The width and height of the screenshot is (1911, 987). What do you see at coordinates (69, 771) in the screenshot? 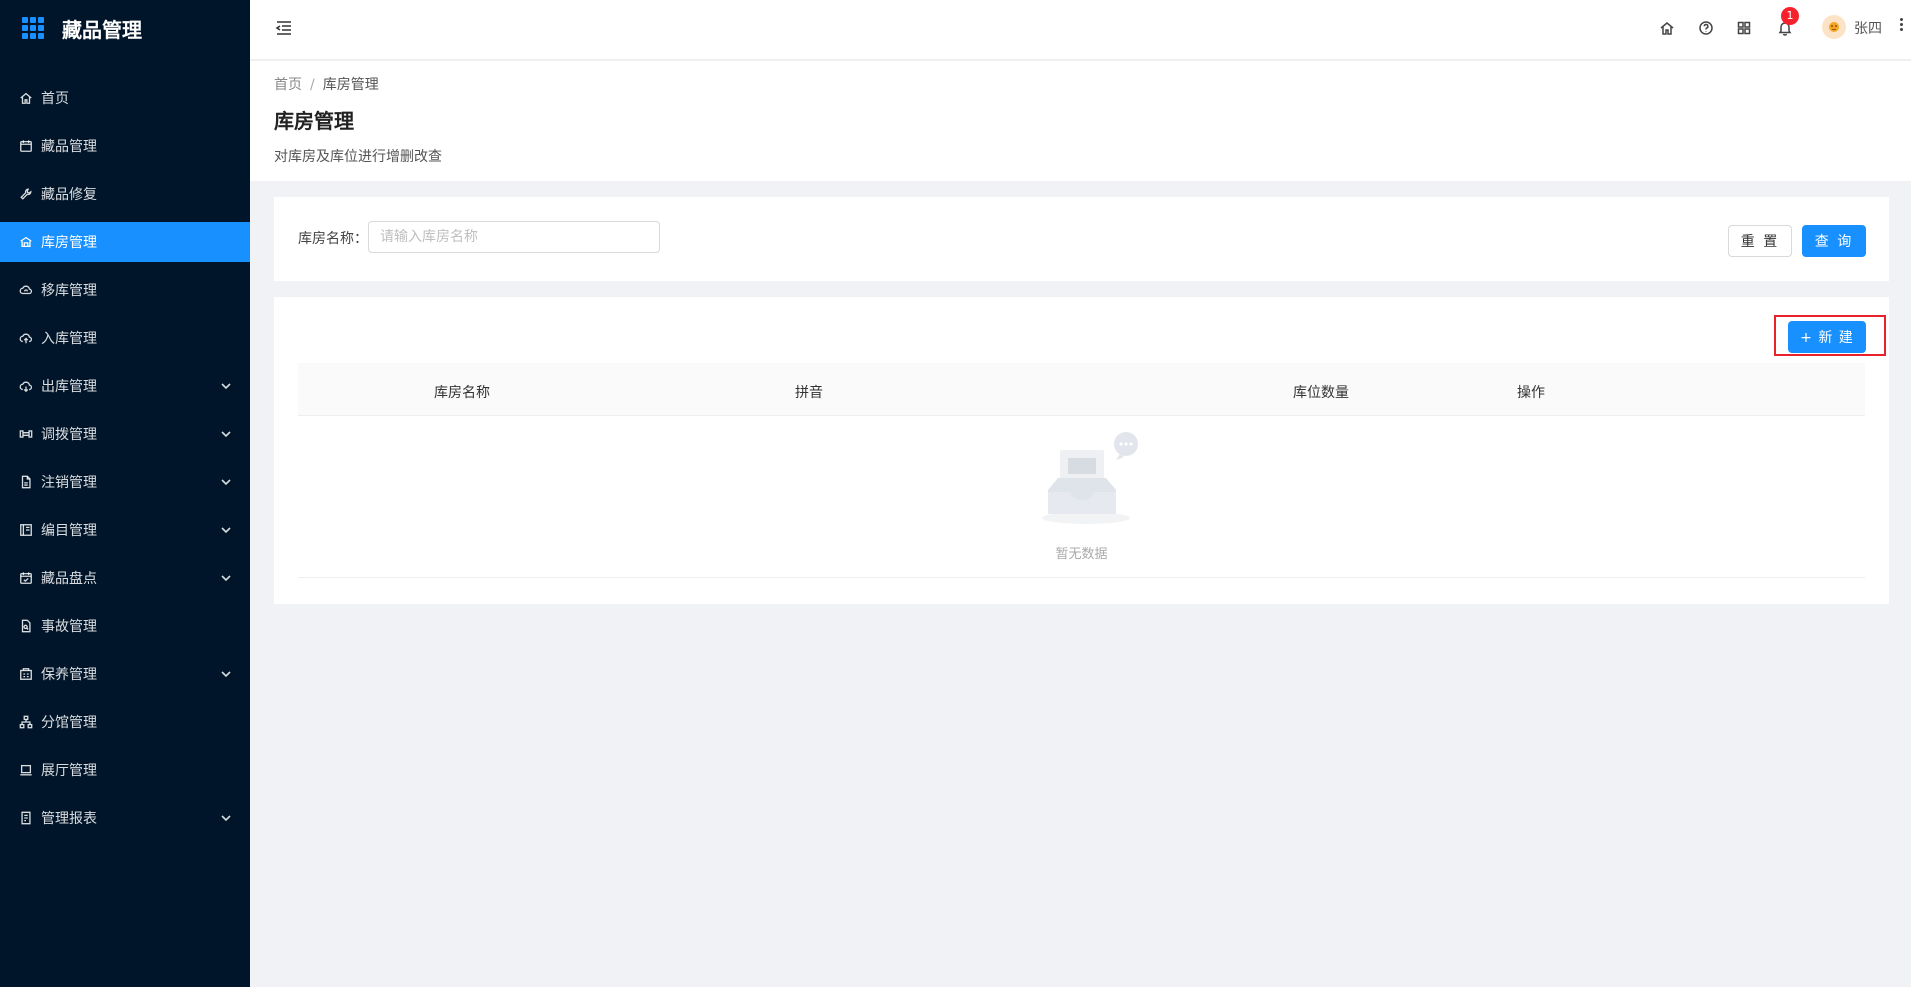
I see `sidebar-item-label: 展厅管理` at bounding box center [69, 771].